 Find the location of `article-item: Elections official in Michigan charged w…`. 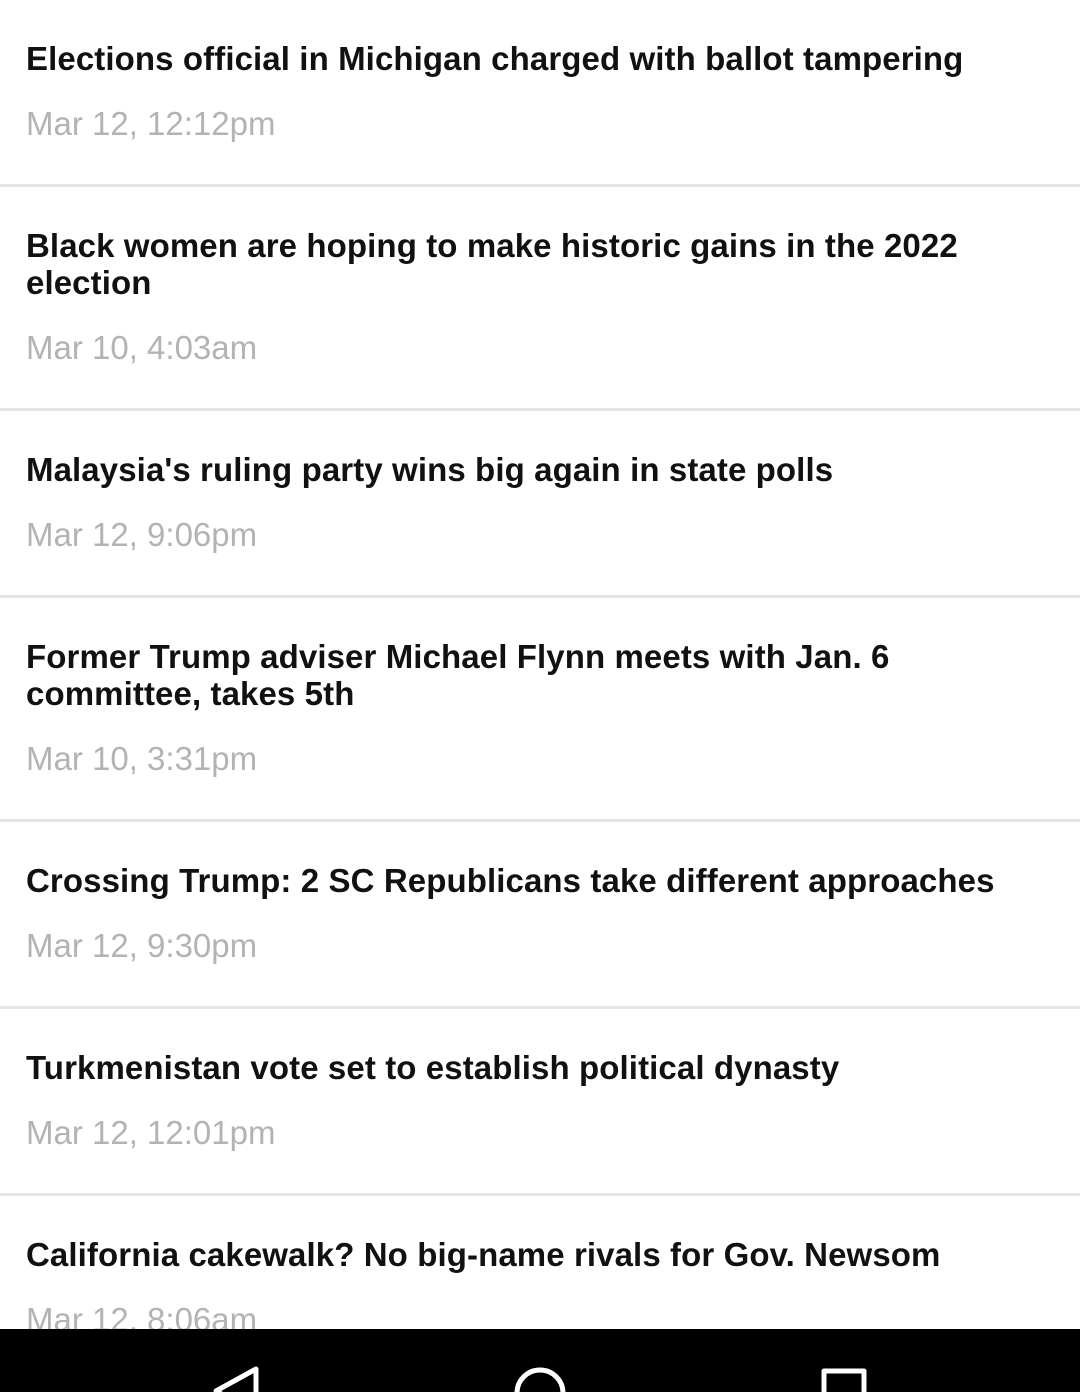

article-item: Elections official in Michigan charged w… is located at coordinates (540, 93).